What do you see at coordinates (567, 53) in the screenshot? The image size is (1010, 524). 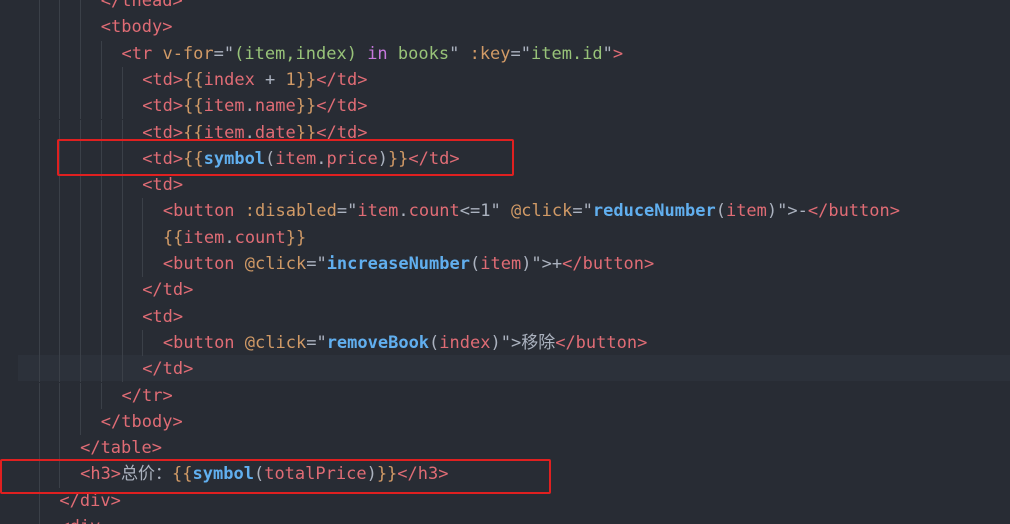 I see `code-token: item.id` at bounding box center [567, 53].